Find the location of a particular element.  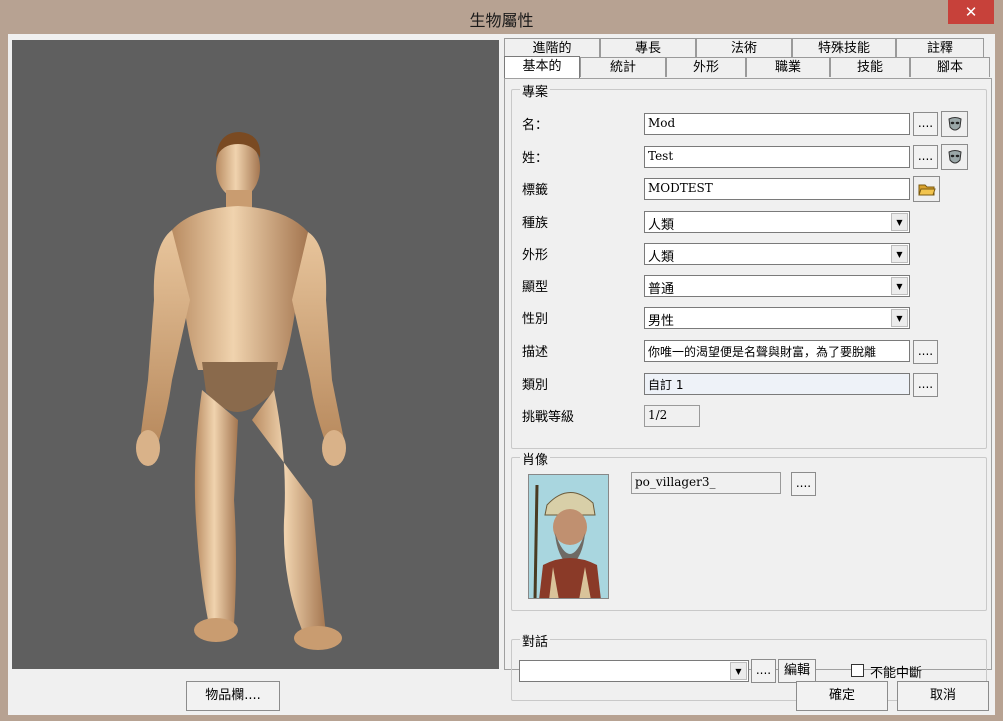

tag-folder-button is located at coordinates (926, 189).